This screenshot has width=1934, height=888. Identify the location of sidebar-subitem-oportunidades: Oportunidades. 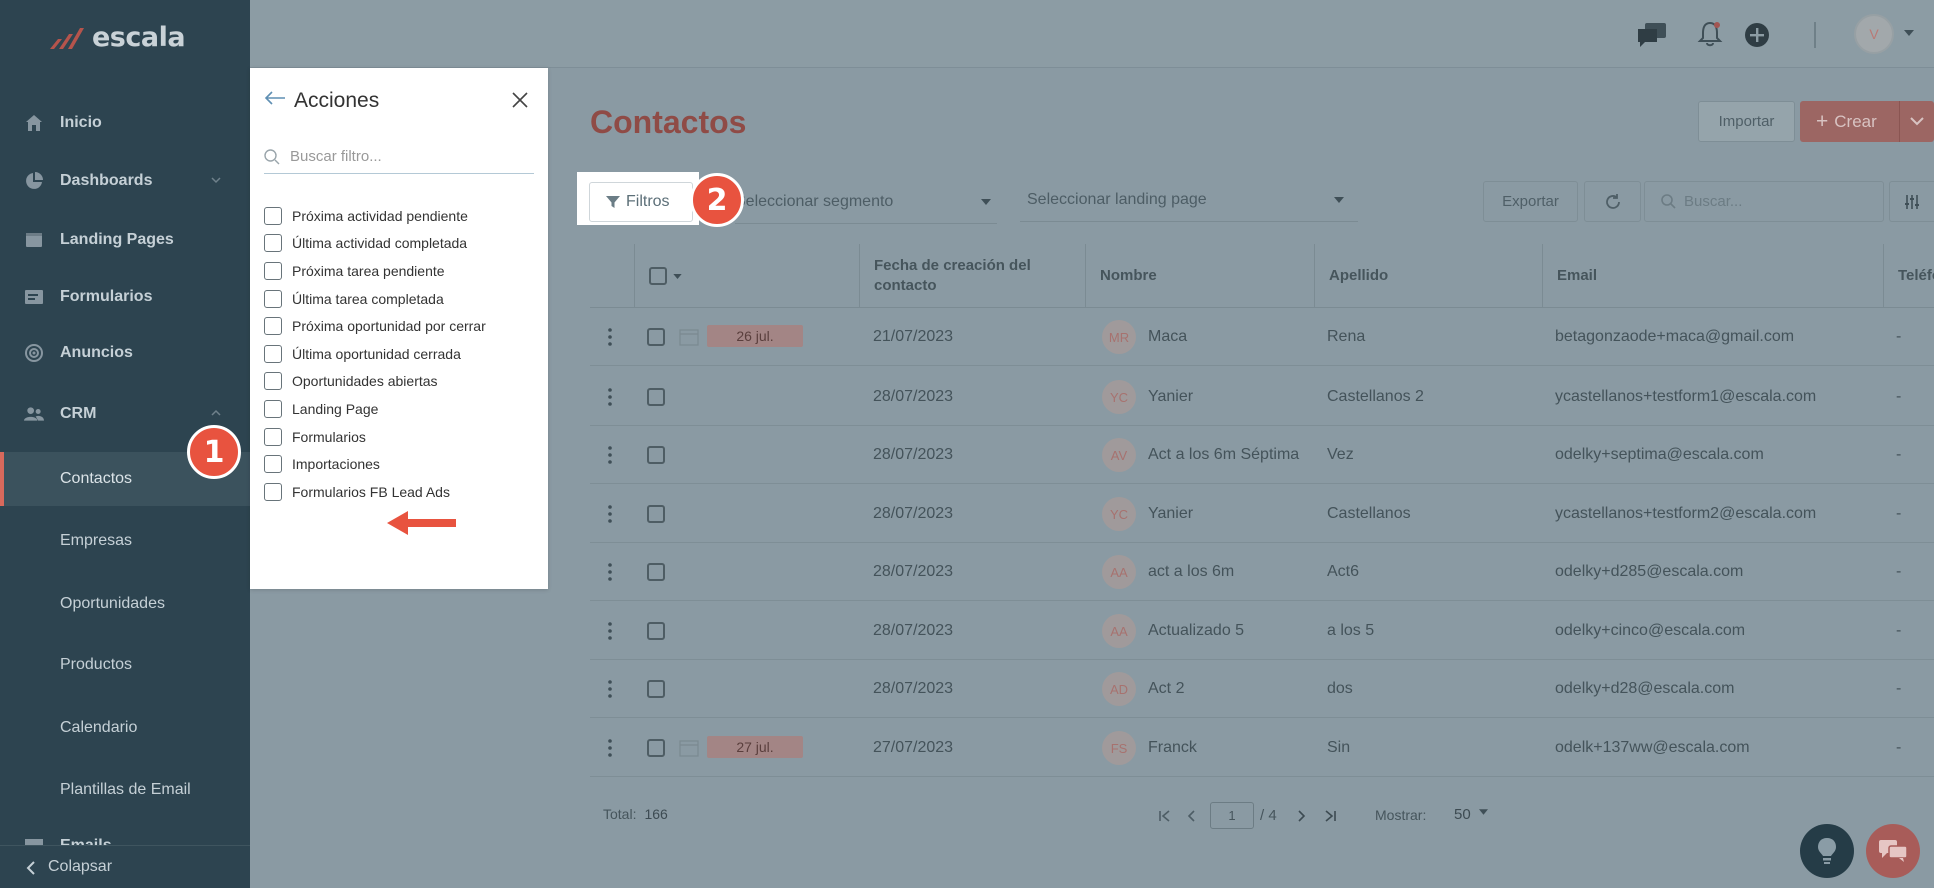
(125, 604).